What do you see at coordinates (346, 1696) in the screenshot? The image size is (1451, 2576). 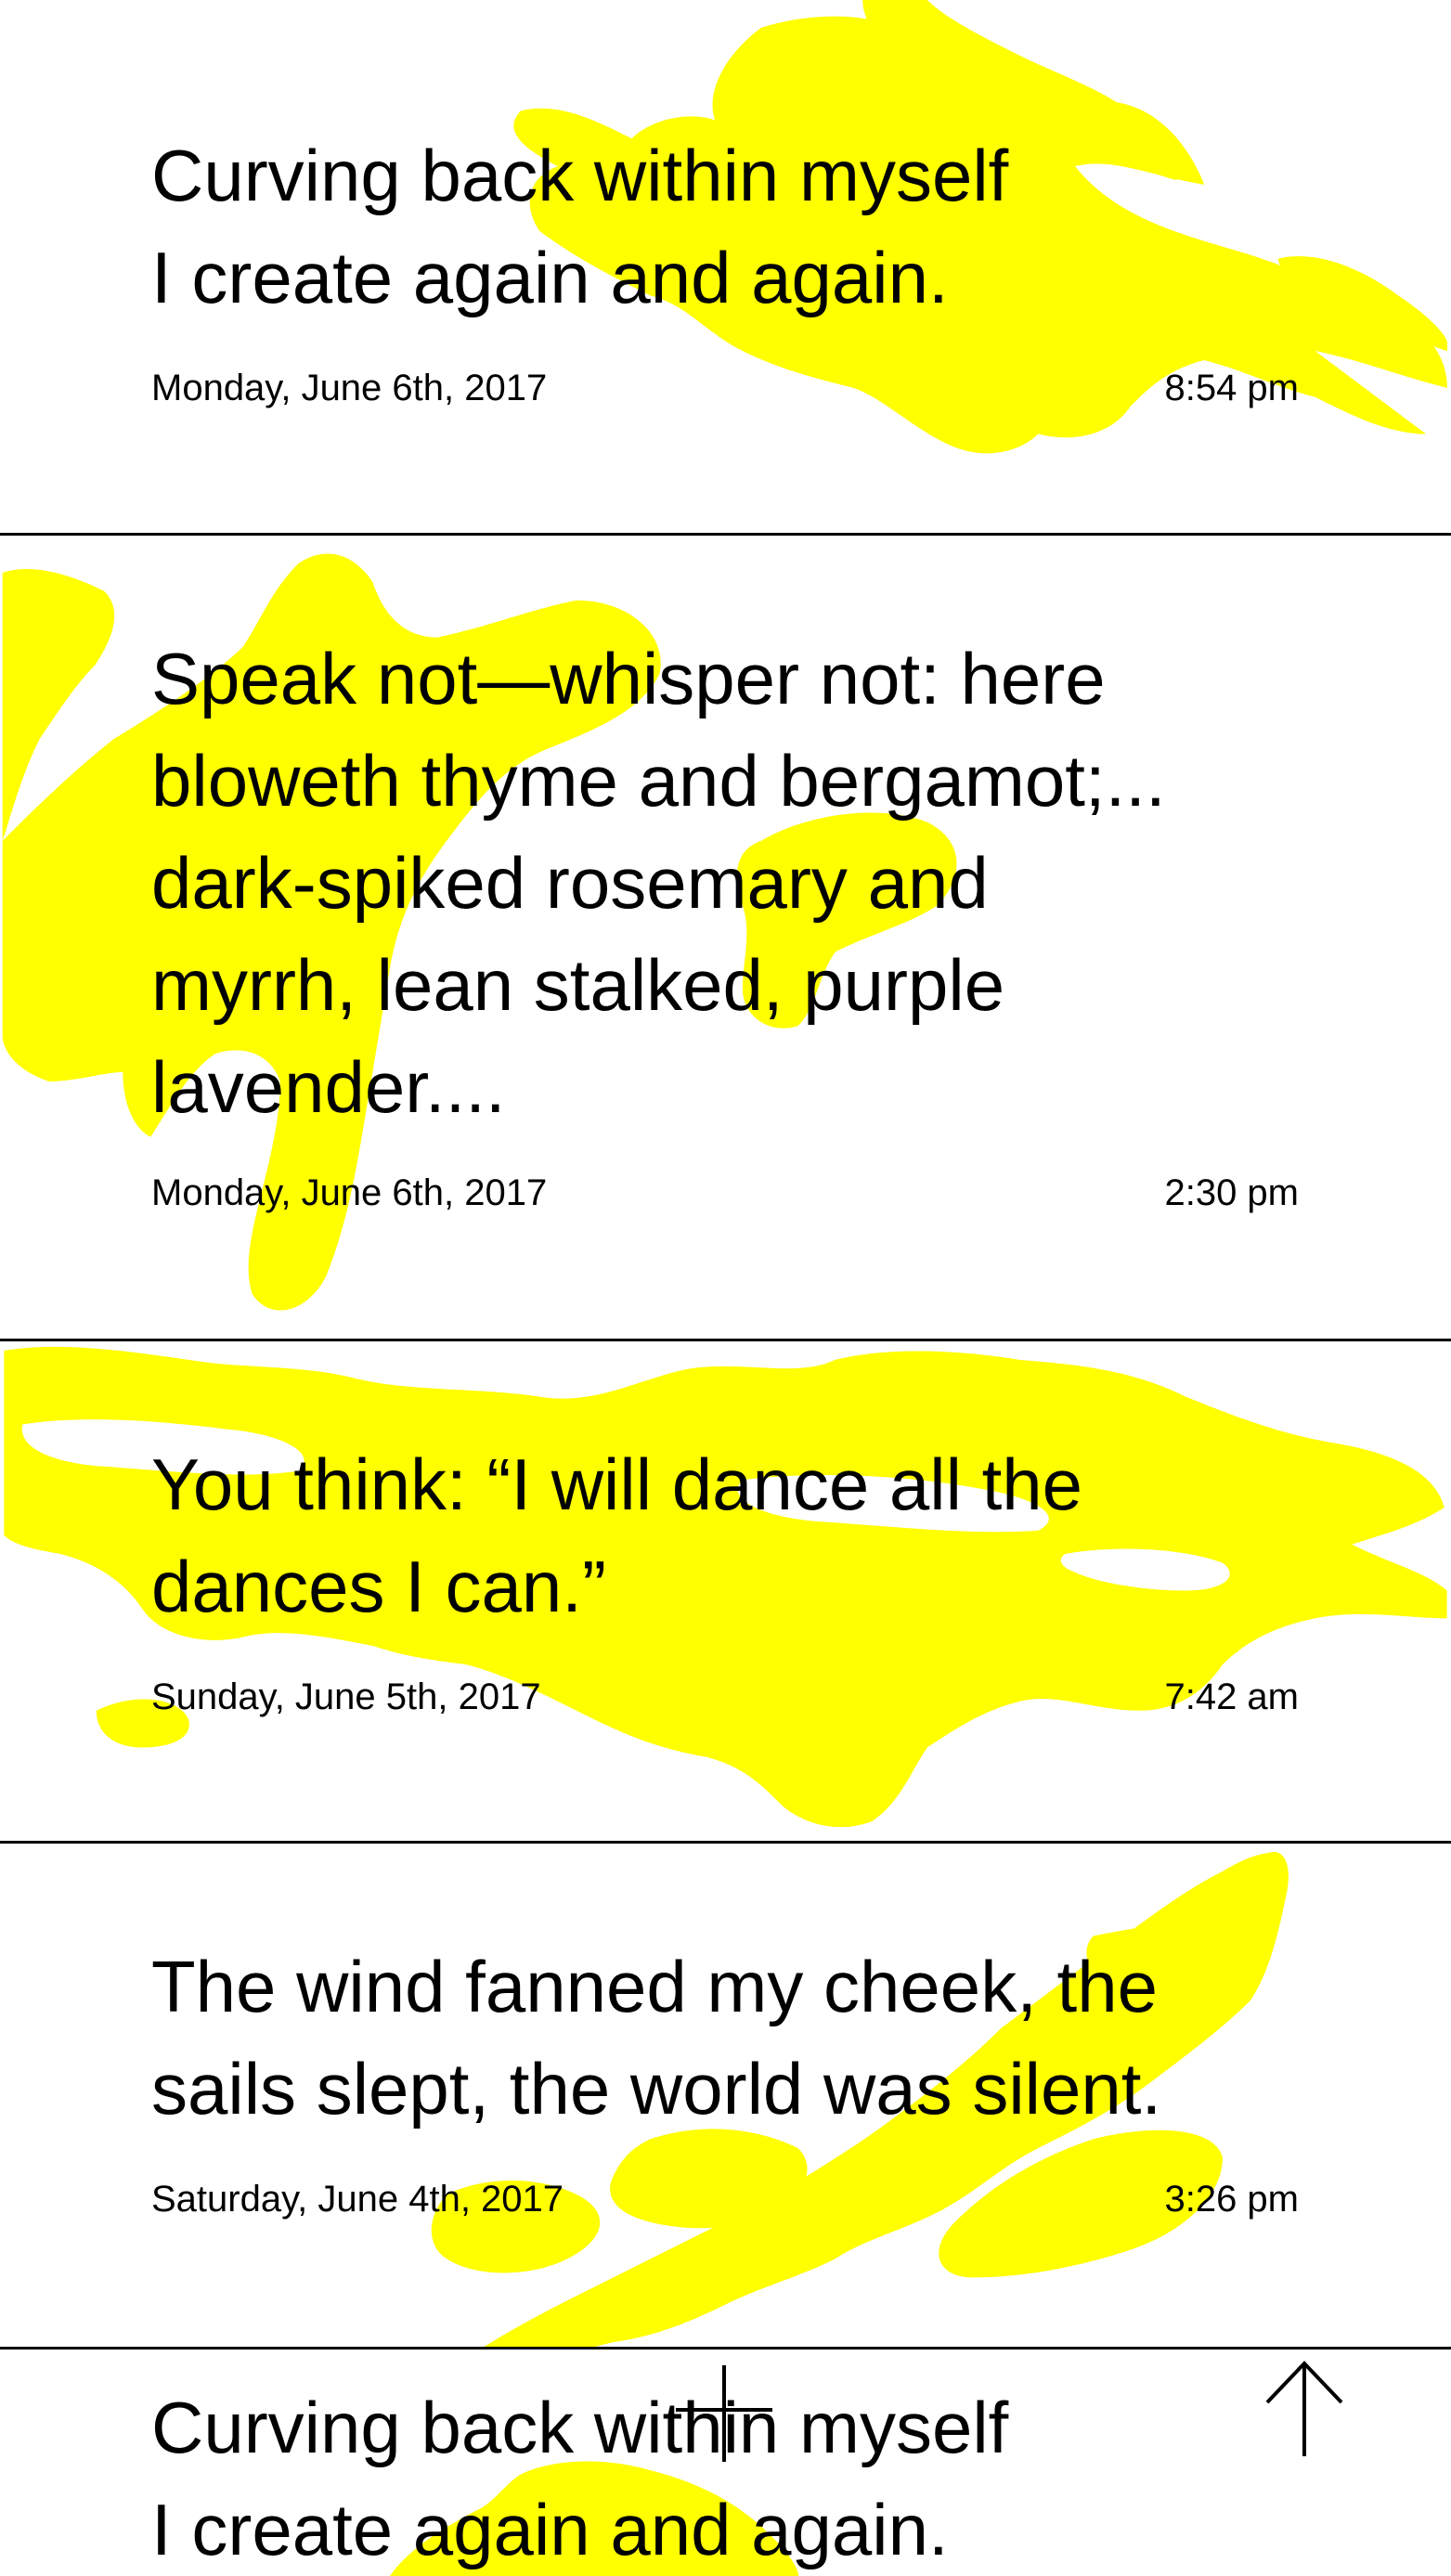 I see `entry-date: Sunday, June 5th, 2017` at bounding box center [346, 1696].